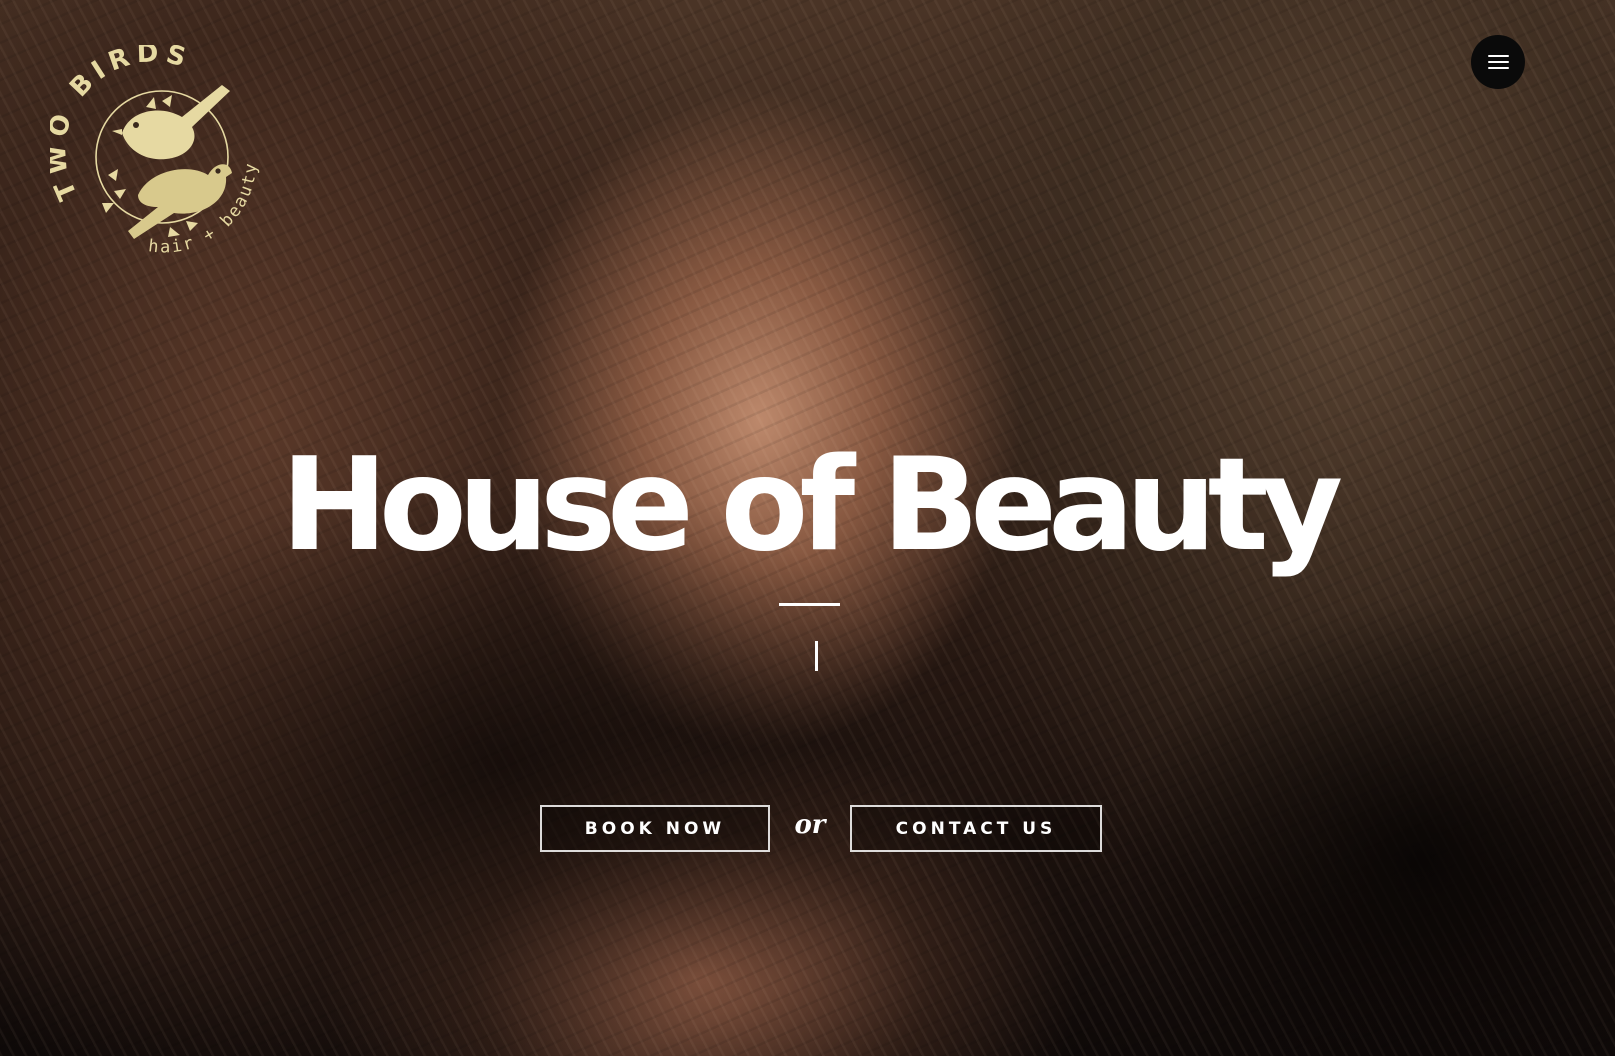 The width and height of the screenshot is (1615, 1056). What do you see at coordinates (810, 825) in the screenshot?
I see `or-separator: or` at bounding box center [810, 825].